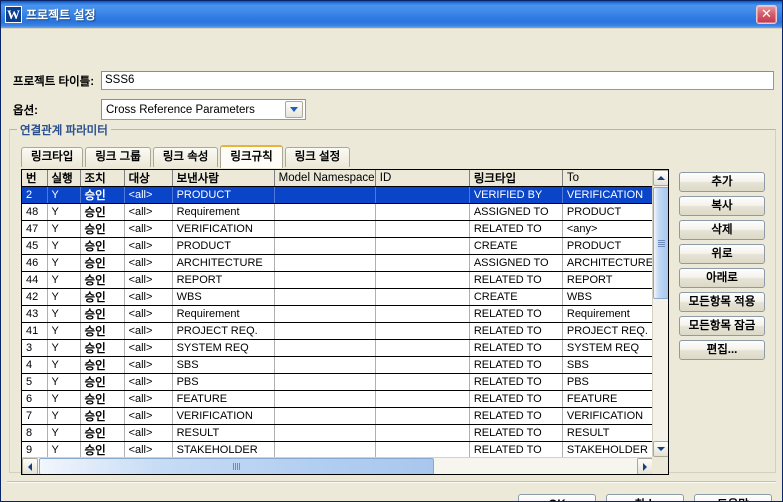 The height and width of the screenshot is (502, 783). I want to click on column-header-4: 보낸사람, so click(223, 178).